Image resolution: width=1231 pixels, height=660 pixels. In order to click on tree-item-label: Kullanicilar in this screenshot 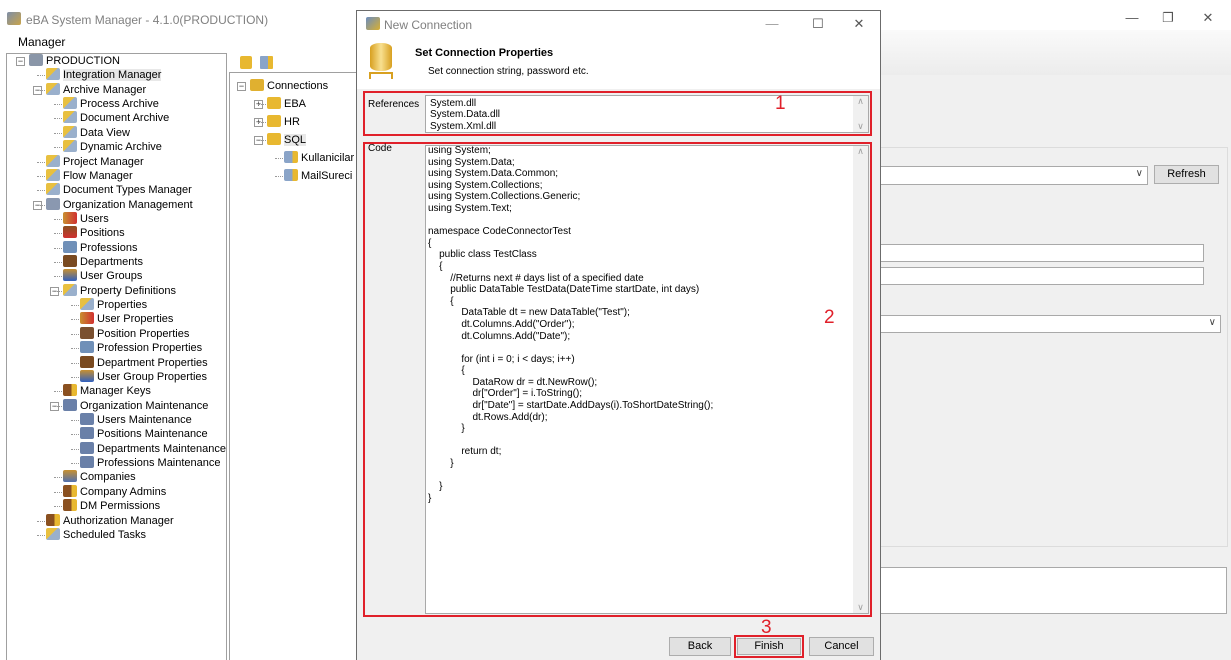, I will do `click(328, 158)`.